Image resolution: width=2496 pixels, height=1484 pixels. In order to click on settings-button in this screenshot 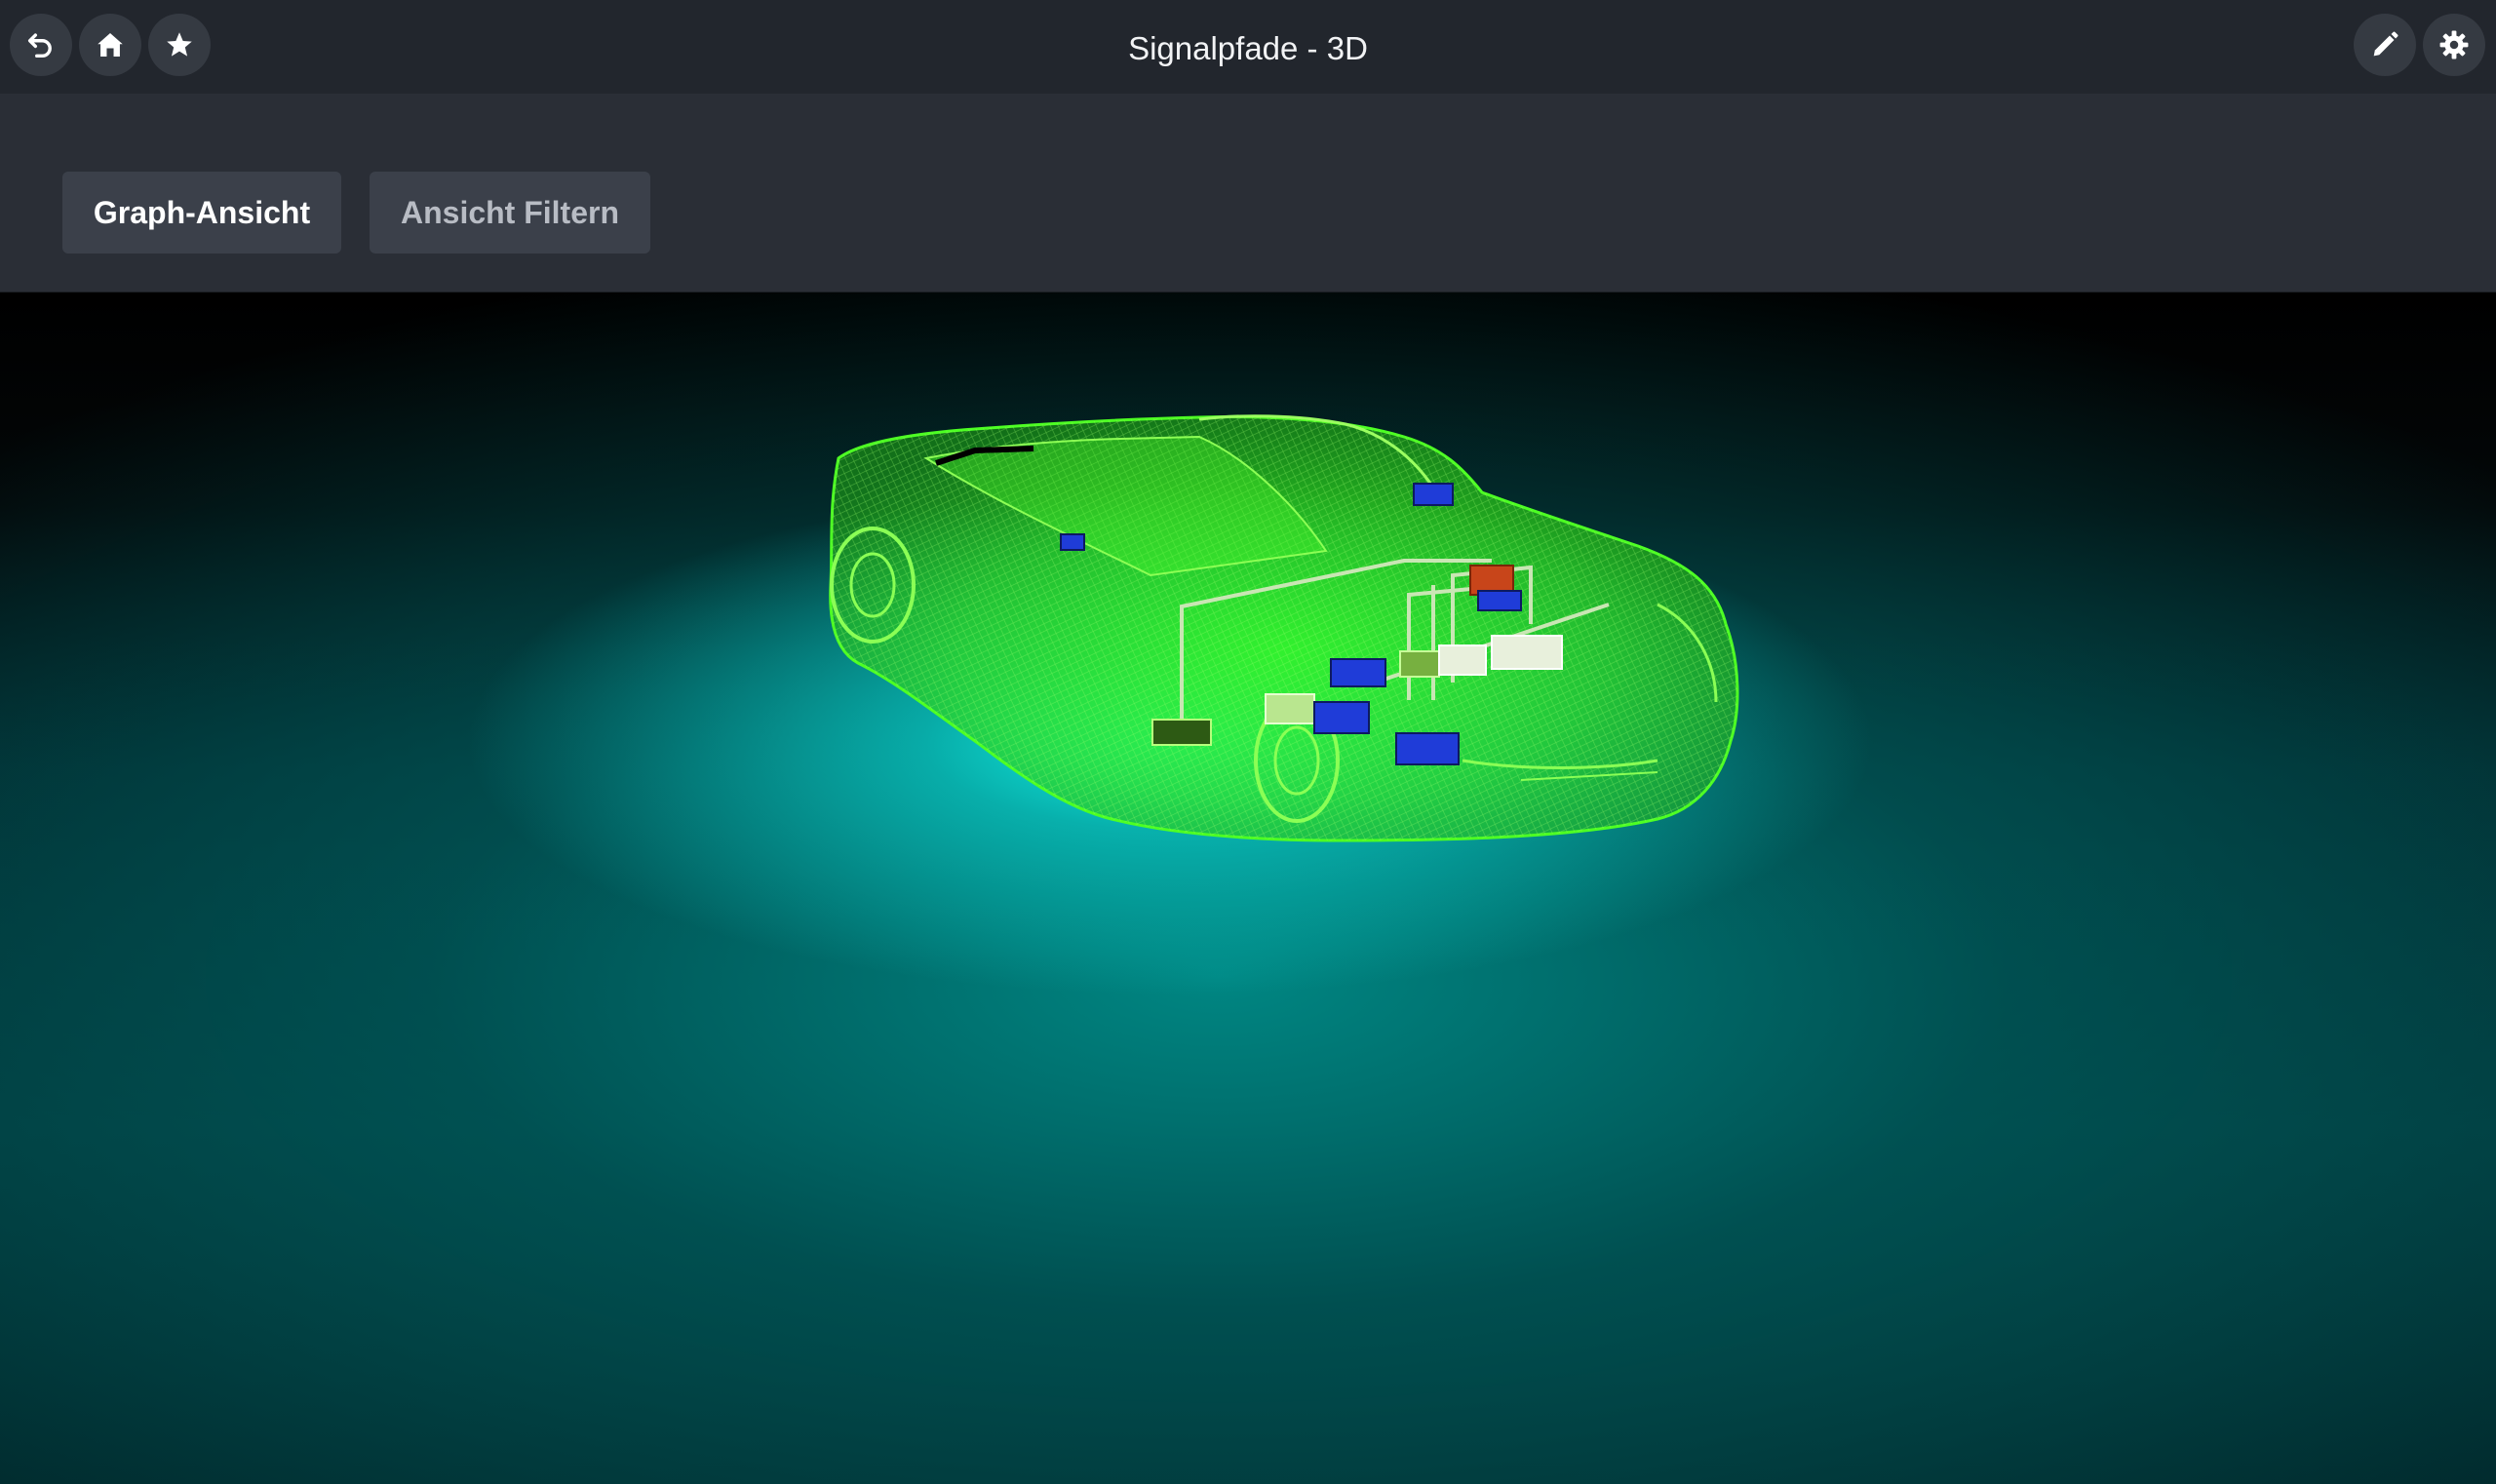, I will do `click(2454, 45)`.